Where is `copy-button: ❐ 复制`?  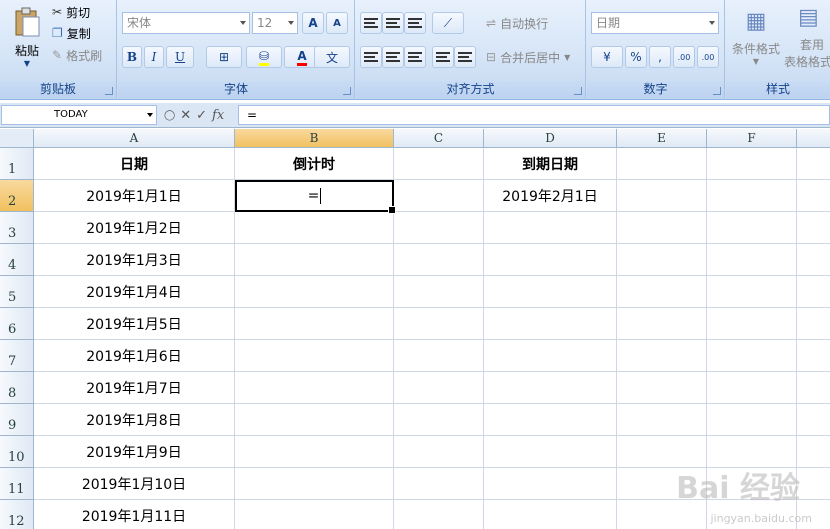
copy-button: ❐ 复制 is located at coordinates (71, 33).